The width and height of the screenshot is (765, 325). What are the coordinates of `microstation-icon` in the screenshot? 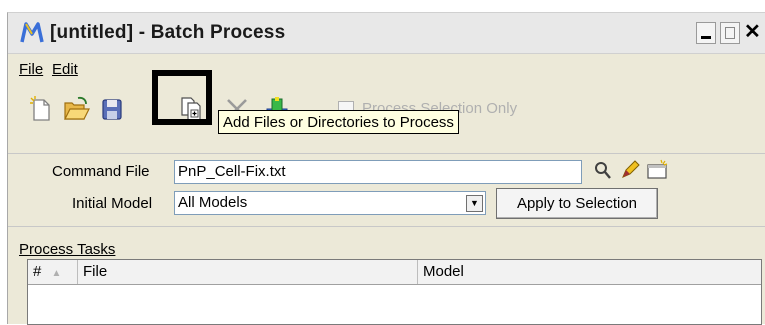 It's located at (32, 32).